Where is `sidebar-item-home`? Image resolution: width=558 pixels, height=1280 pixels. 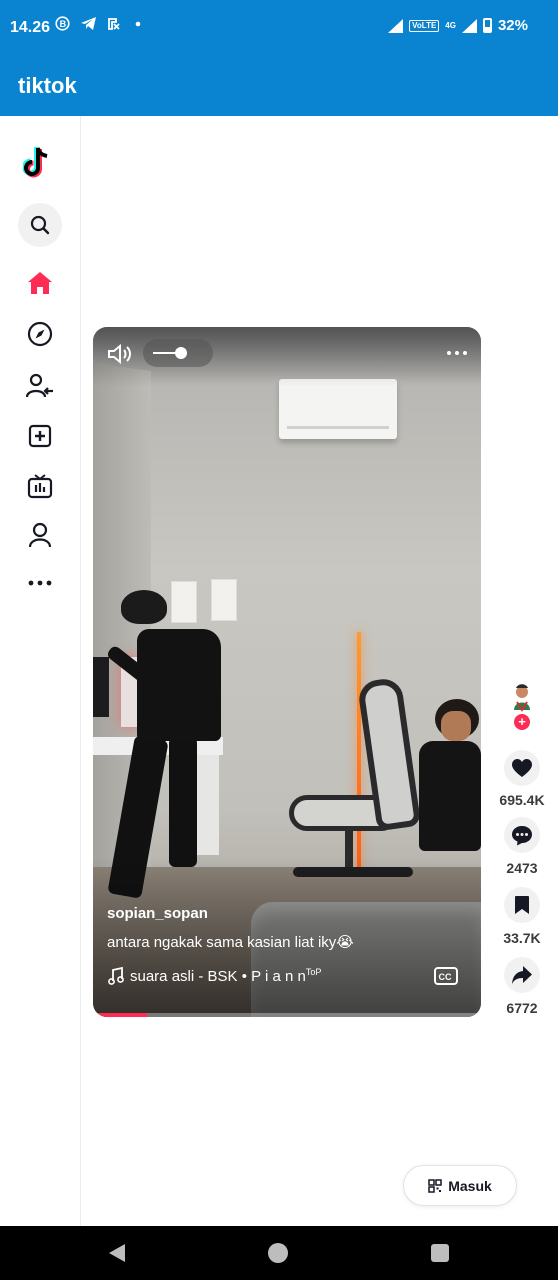
sidebar-item-home is located at coordinates (40, 283).